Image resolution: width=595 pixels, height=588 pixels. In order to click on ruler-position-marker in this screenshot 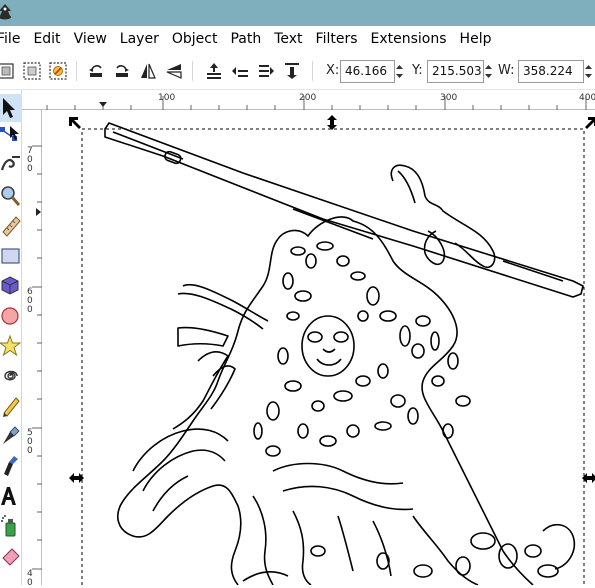, I will do `click(103, 104)`.